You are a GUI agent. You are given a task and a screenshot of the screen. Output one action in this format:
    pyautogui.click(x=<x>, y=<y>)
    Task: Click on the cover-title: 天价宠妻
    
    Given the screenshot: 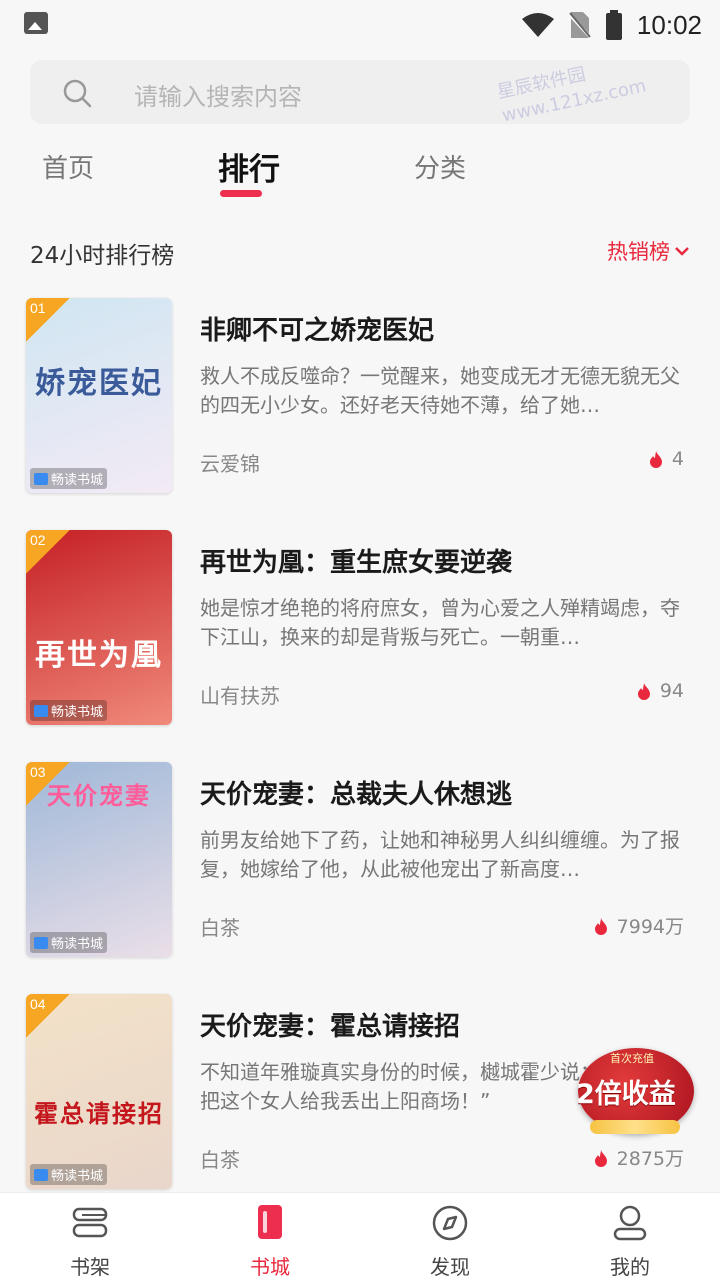 What is the action you would take?
    pyautogui.click(x=99, y=795)
    